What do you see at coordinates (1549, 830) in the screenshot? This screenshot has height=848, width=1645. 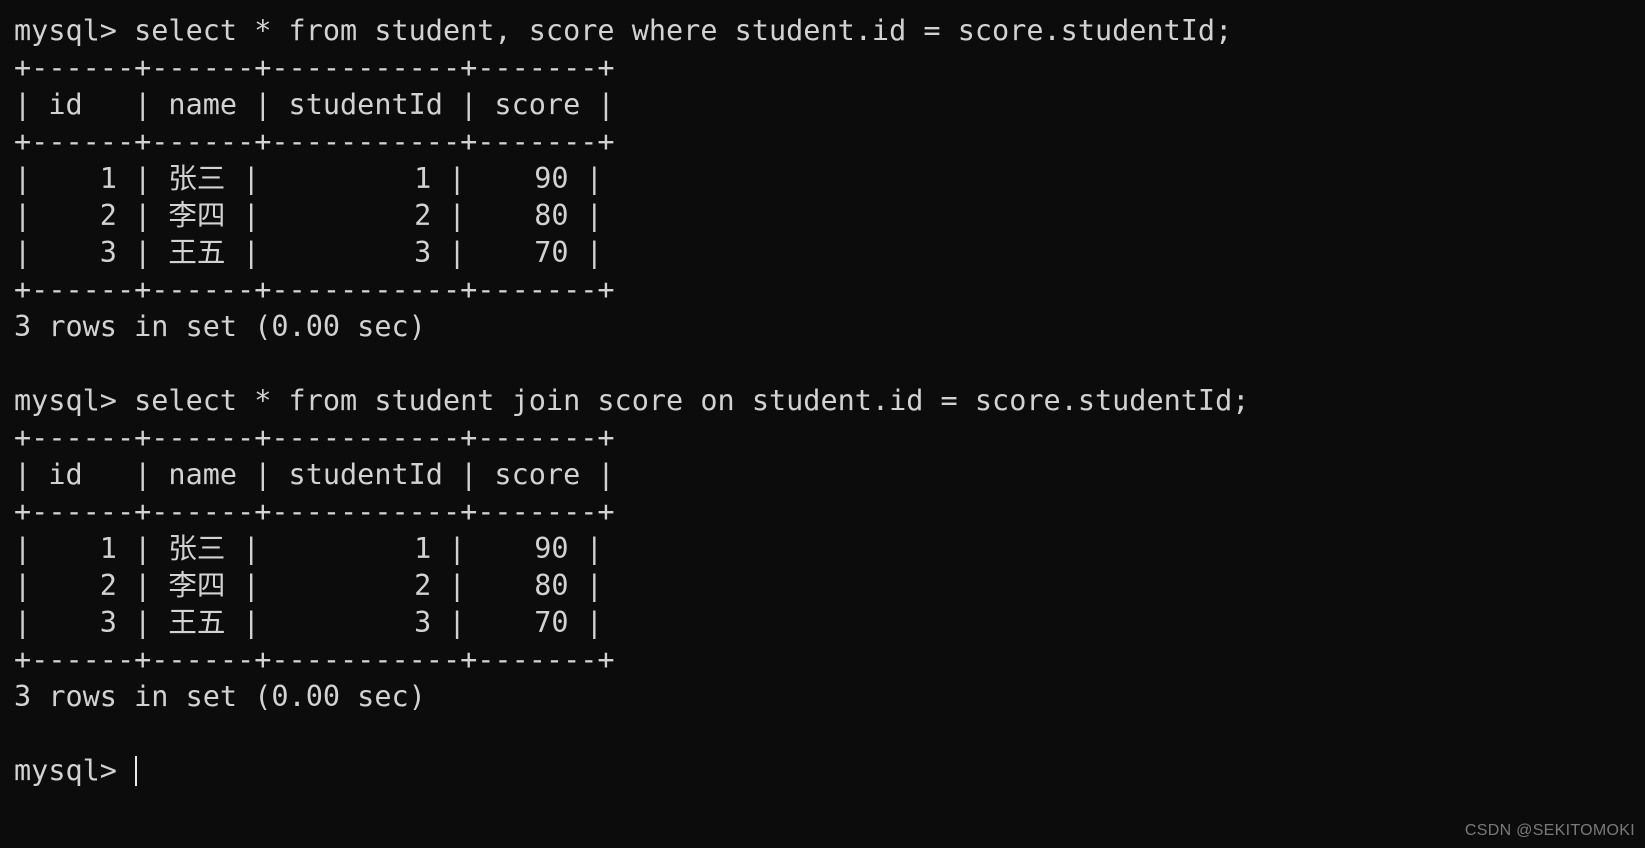 I see `csdn-watermark: CSDN @SEKITOMOKI` at bounding box center [1549, 830].